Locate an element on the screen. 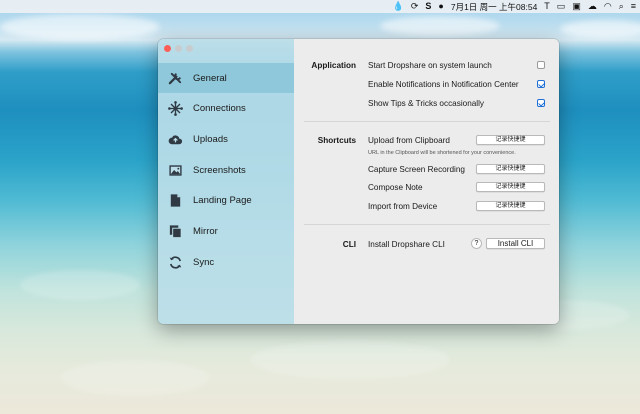 The width and height of the screenshot is (640, 414). connections-icon is located at coordinates (175, 109).